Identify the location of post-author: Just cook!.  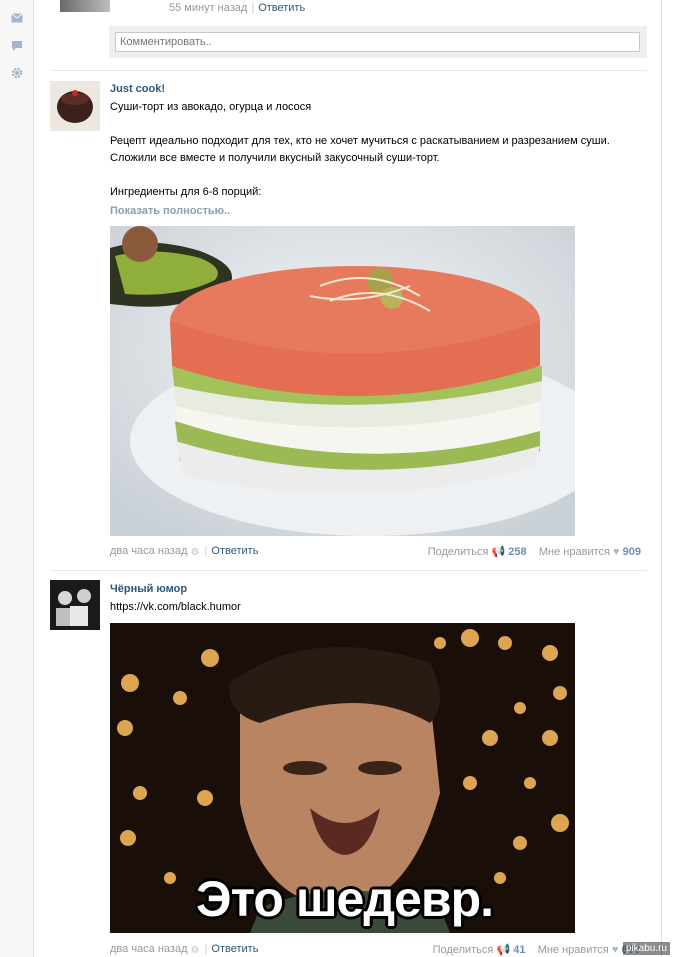
(137, 89).